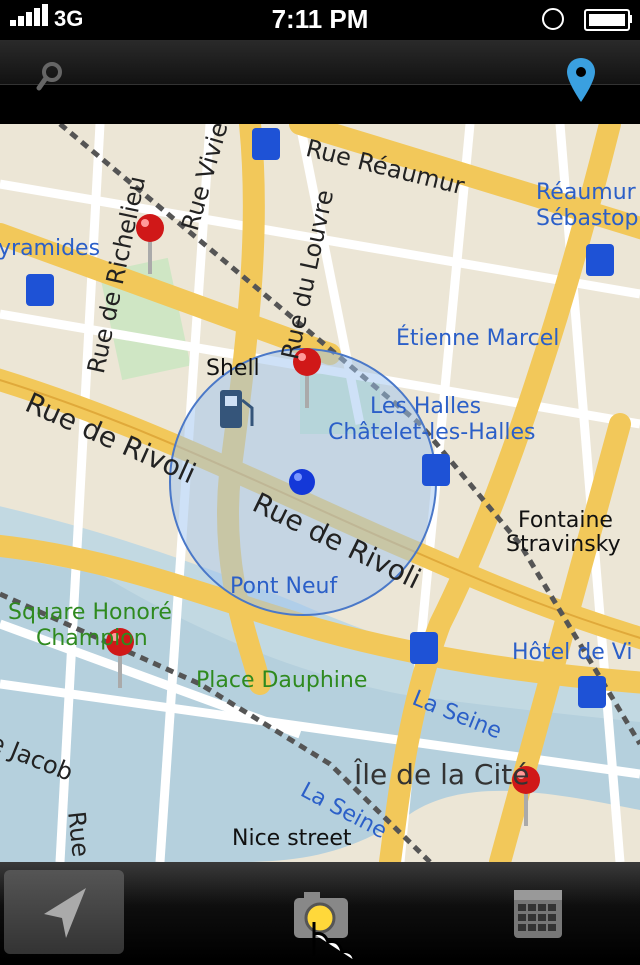 Image resolution: width=640 pixels, height=965 pixels. I want to click on bottom-toolbar, so click(320, 911).